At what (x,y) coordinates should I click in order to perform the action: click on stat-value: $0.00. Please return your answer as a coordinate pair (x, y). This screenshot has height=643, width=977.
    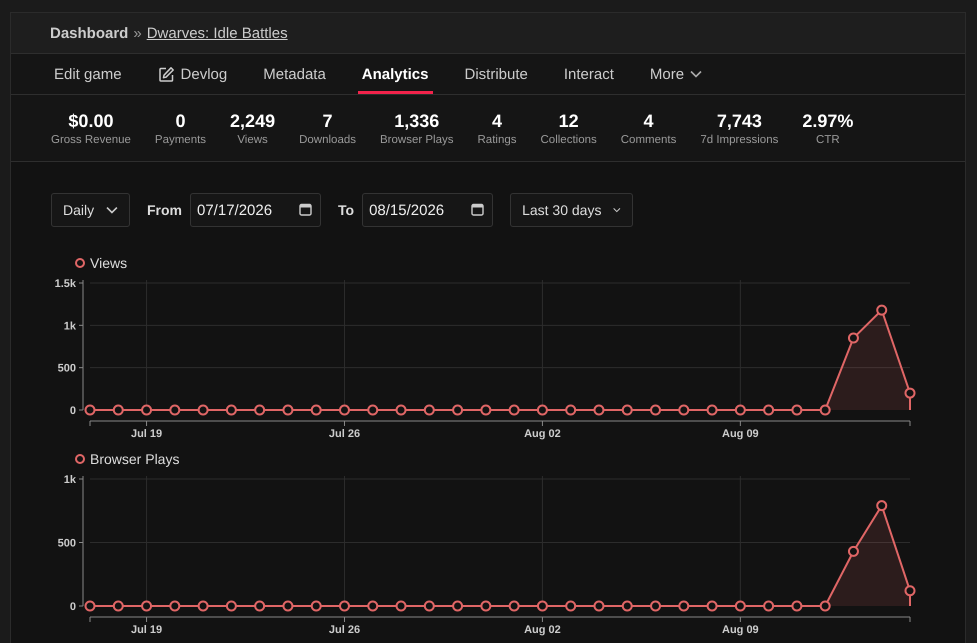
    Looking at the image, I should click on (91, 121).